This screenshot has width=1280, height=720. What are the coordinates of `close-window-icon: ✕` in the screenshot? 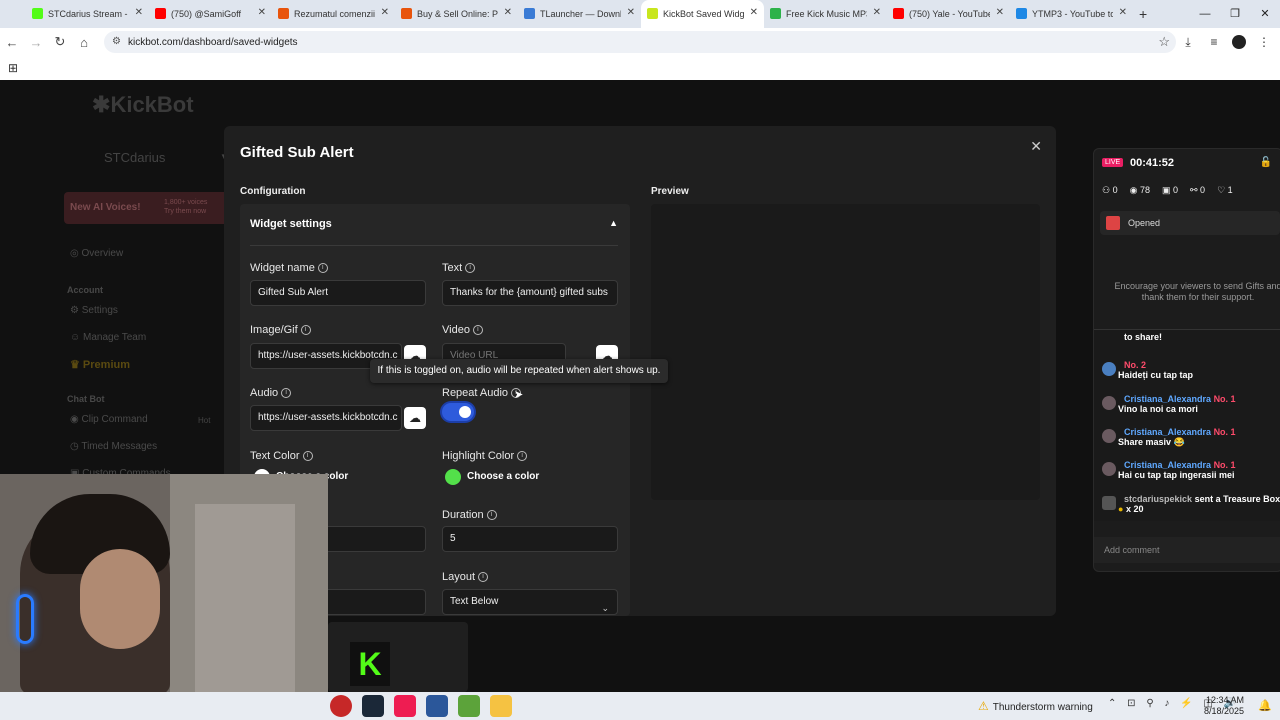 It's located at (1265, 14).